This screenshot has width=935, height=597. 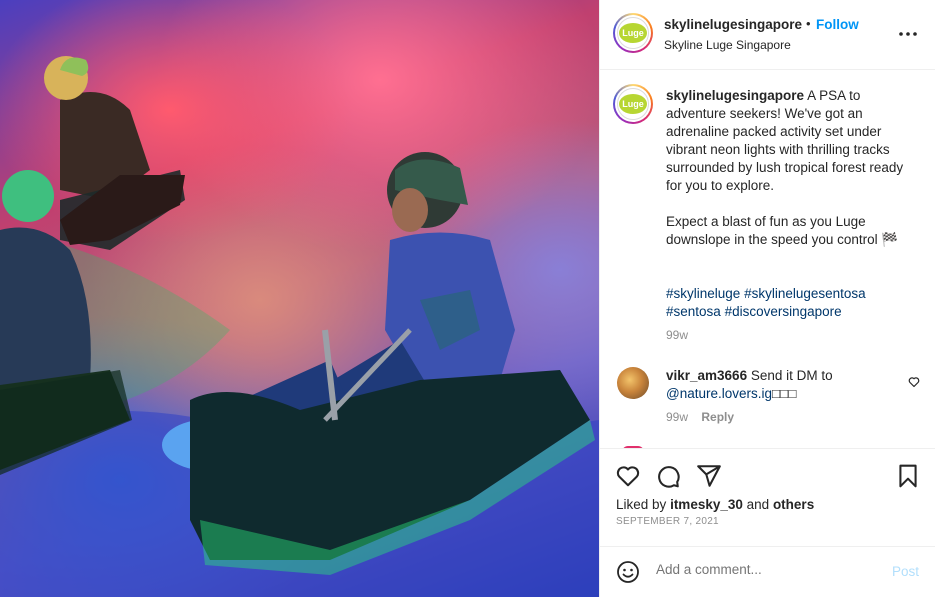 I want to click on logo-text: Luge, so click(x=633, y=33).